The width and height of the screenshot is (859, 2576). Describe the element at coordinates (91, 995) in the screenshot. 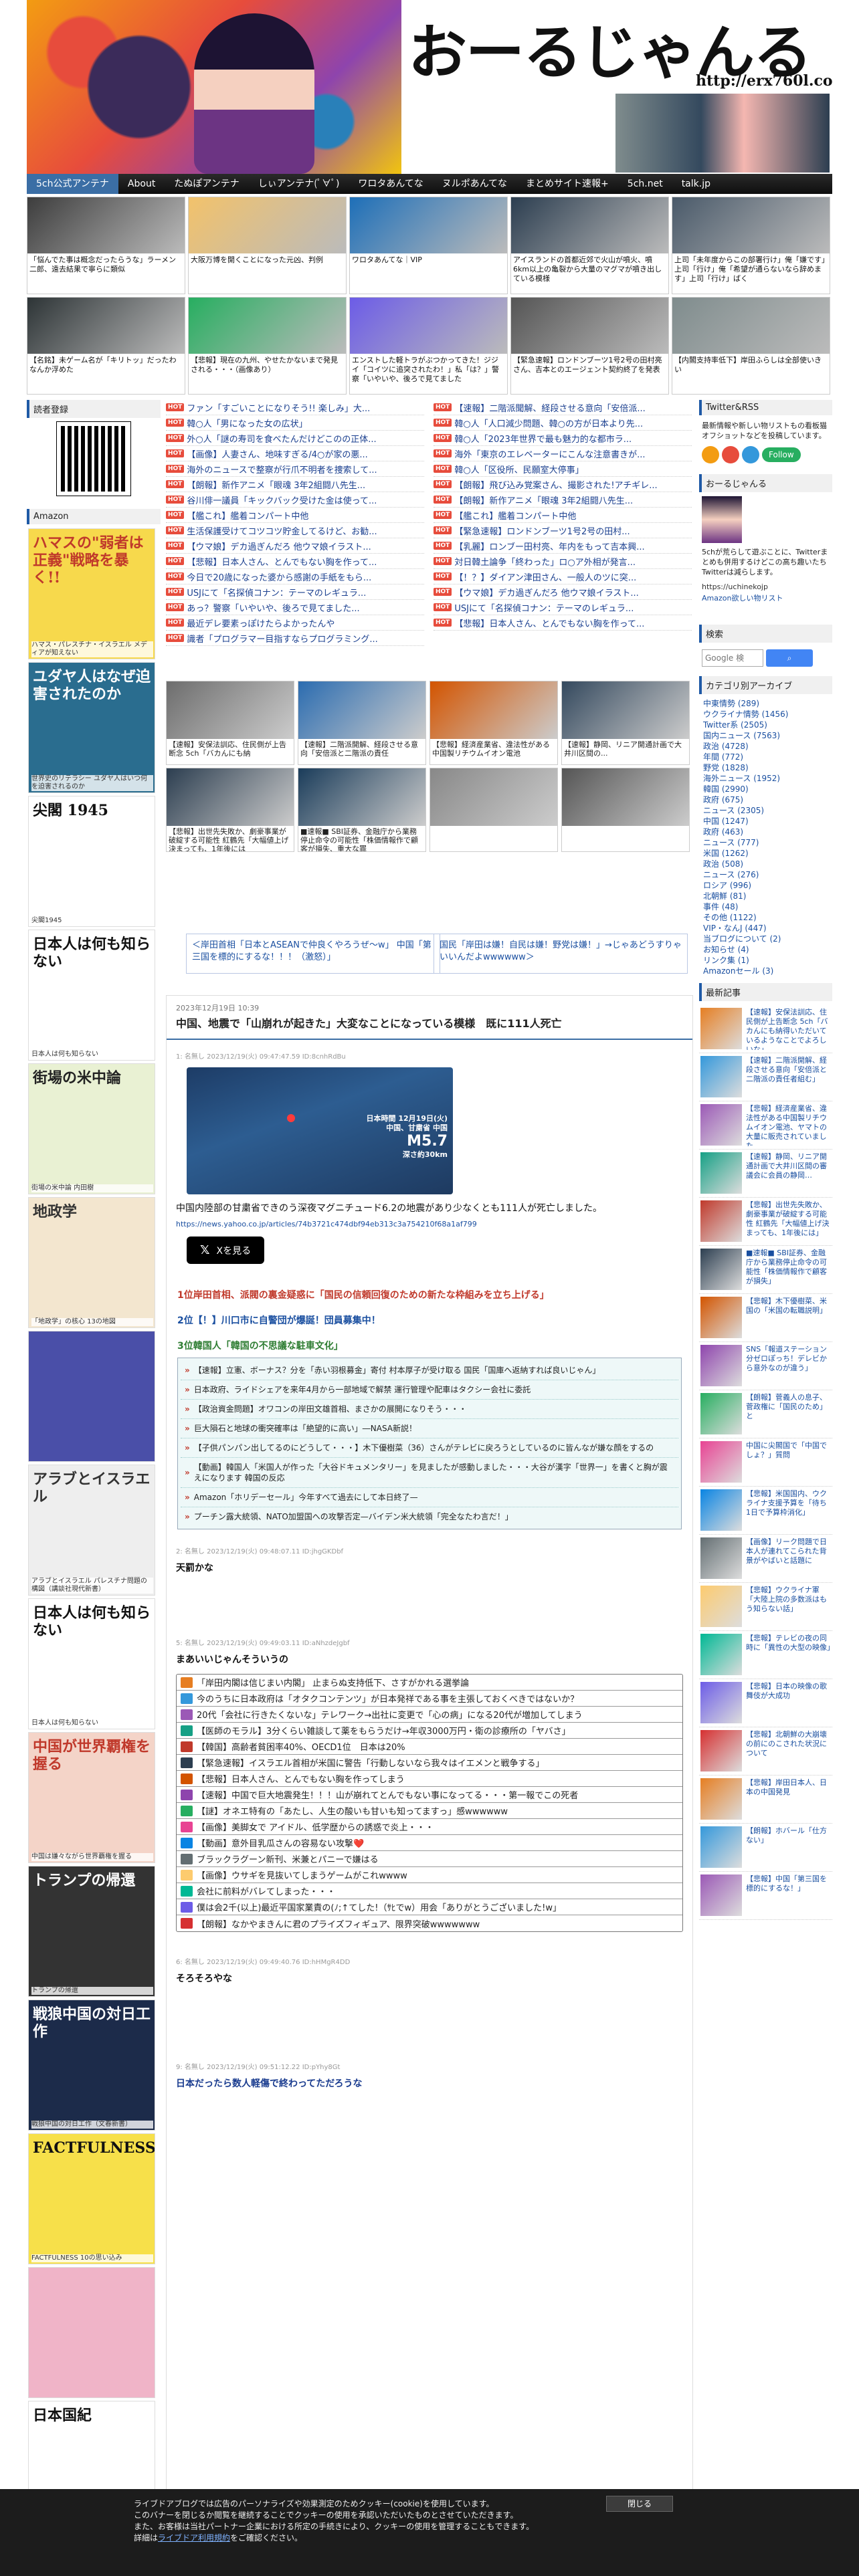

I see `amazon-book: 日本人は何も知らない 日本人は何も知らない` at that location.